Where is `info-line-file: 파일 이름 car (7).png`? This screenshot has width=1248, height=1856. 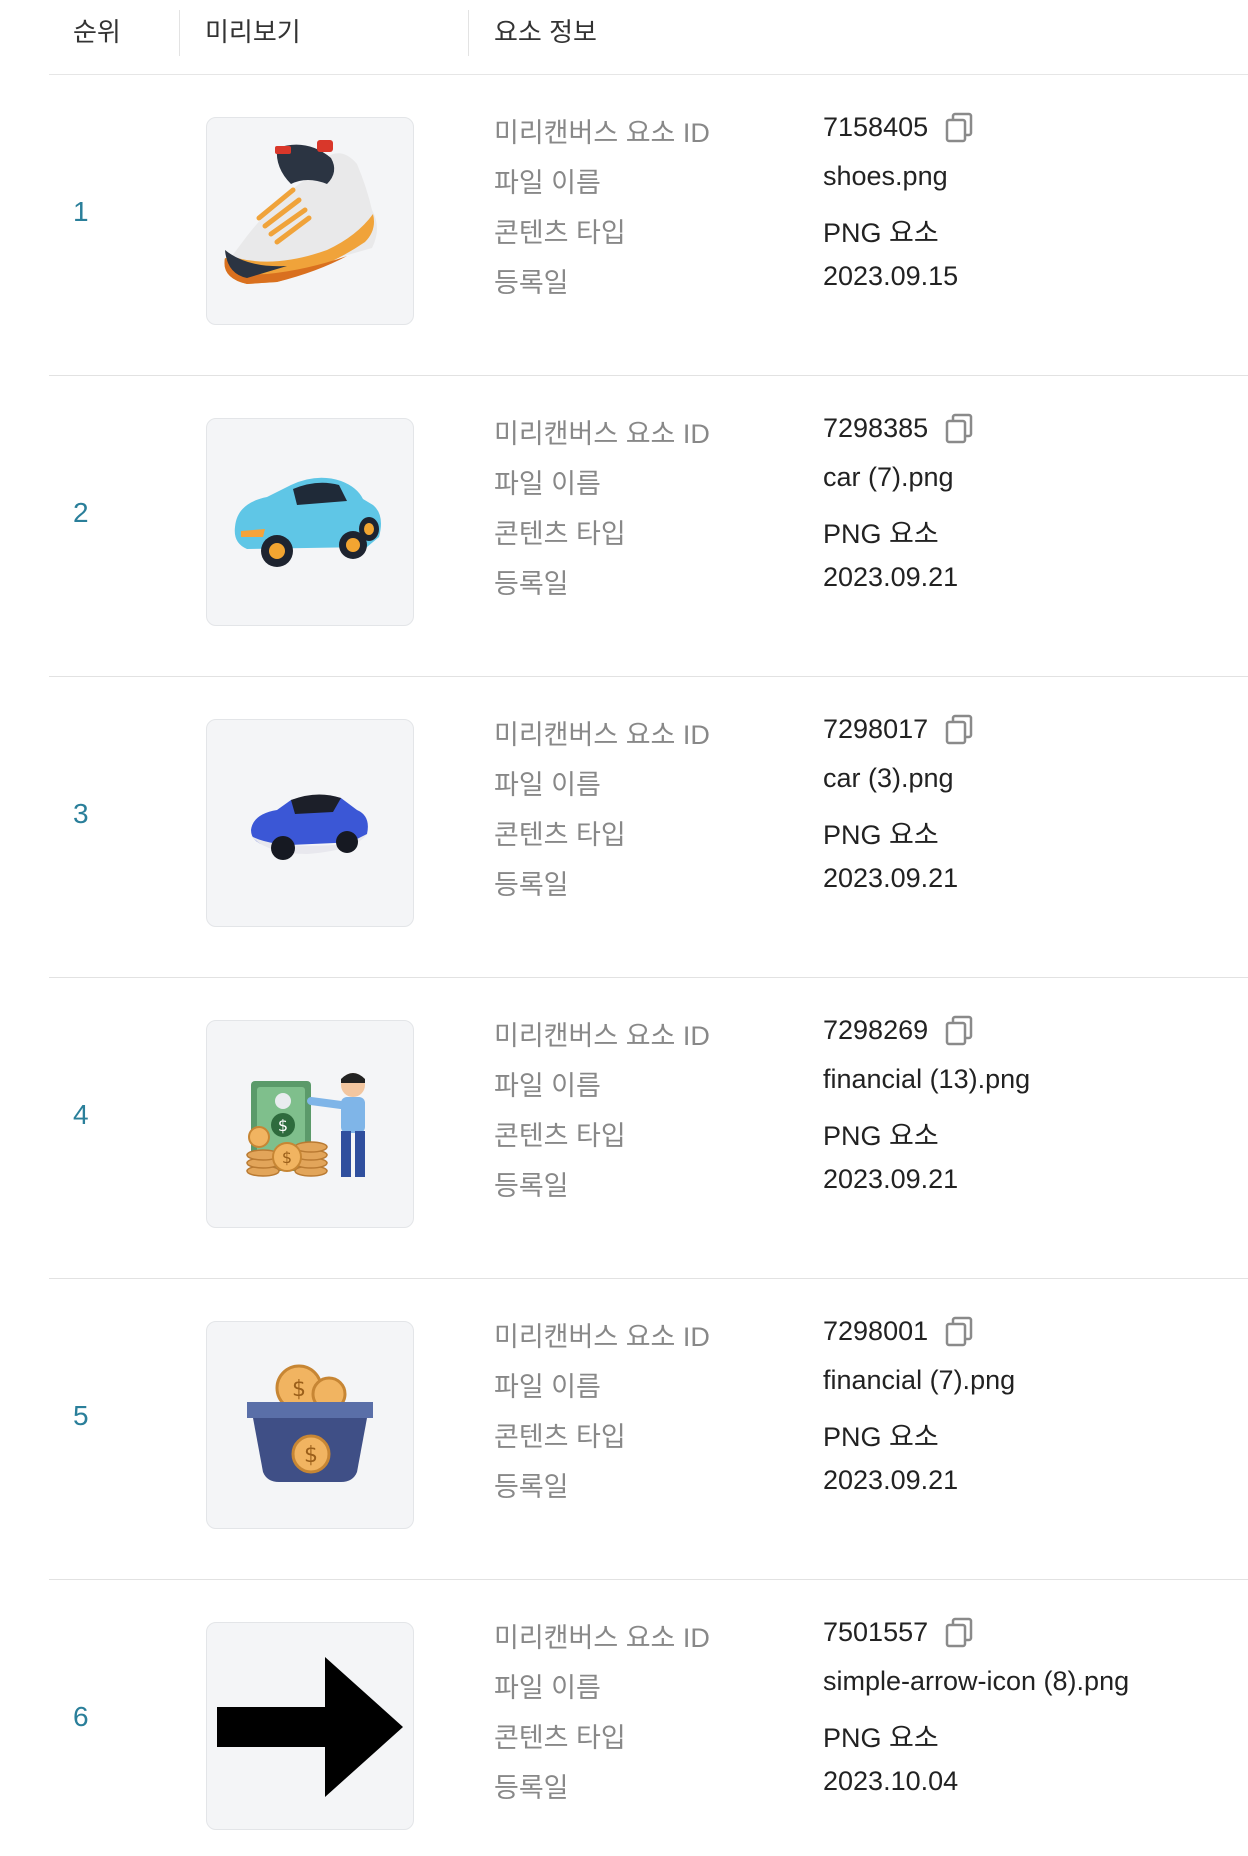
info-line-file: 파일 이름 car (7).png is located at coordinates (854, 477).